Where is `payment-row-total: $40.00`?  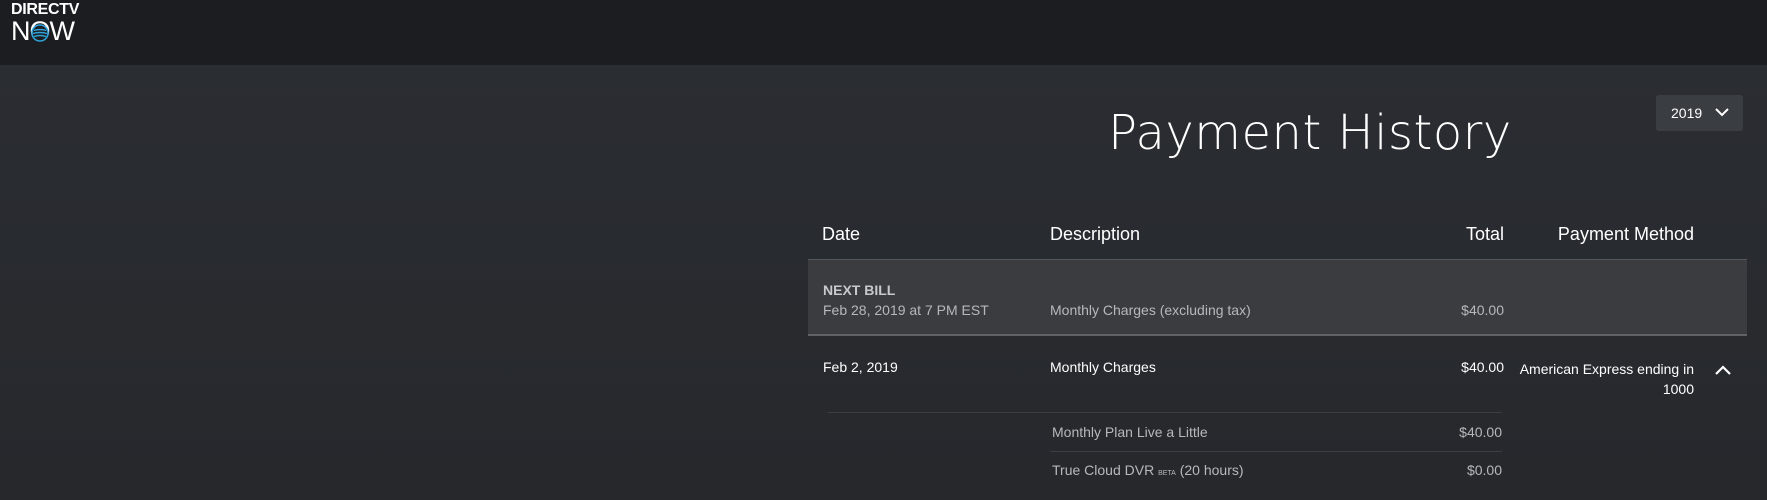 payment-row-total: $40.00 is located at coordinates (1482, 367).